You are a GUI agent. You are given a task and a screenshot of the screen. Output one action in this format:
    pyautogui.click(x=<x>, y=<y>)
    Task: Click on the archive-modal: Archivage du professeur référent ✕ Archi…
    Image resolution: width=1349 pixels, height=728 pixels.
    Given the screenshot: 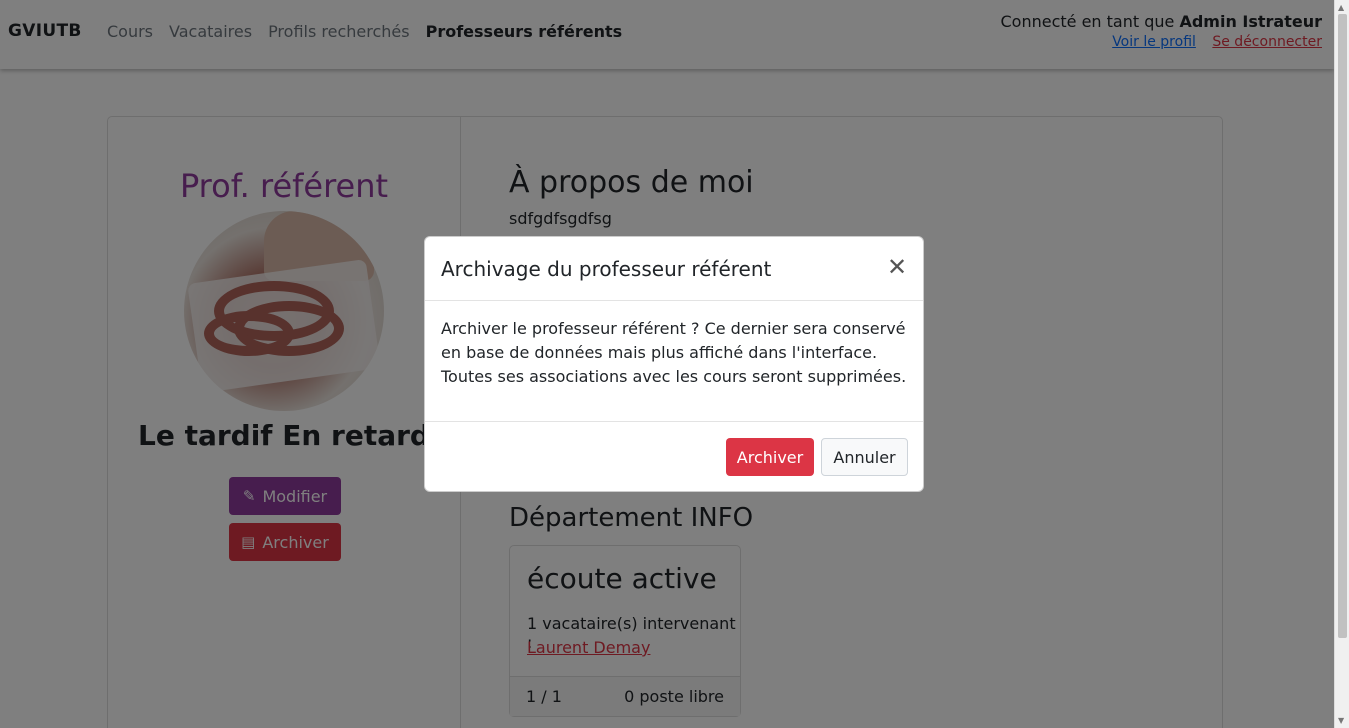 What is the action you would take?
    pyautogui.click(x=674, y=364)
    